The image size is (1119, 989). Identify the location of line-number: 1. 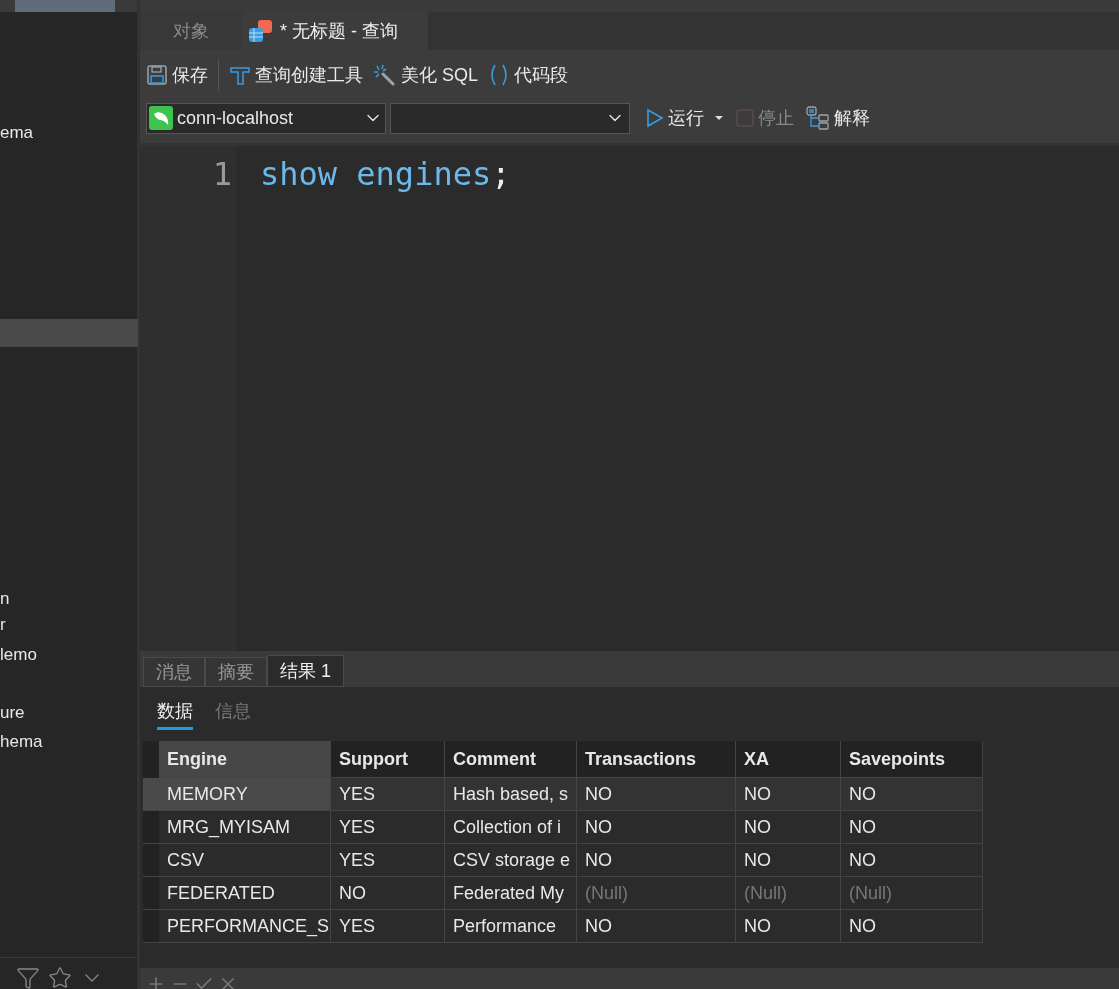
(222, 174).